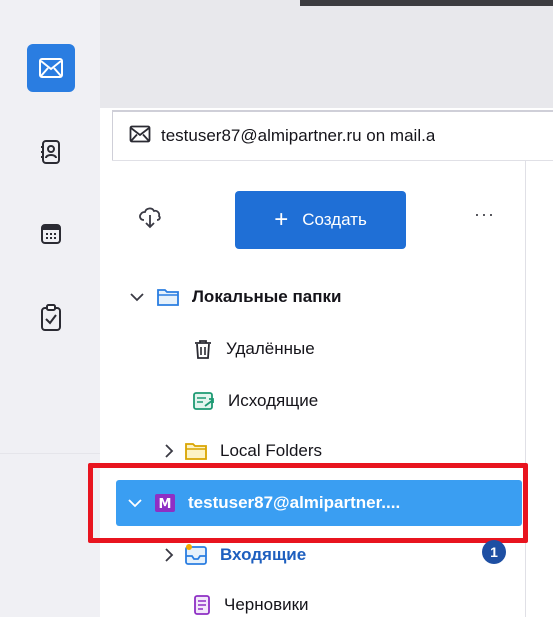 This screenshot has width=553, height=624. Describe the element at coordinates (326, 54) in the screenshot. I see `title-bar` at that location.